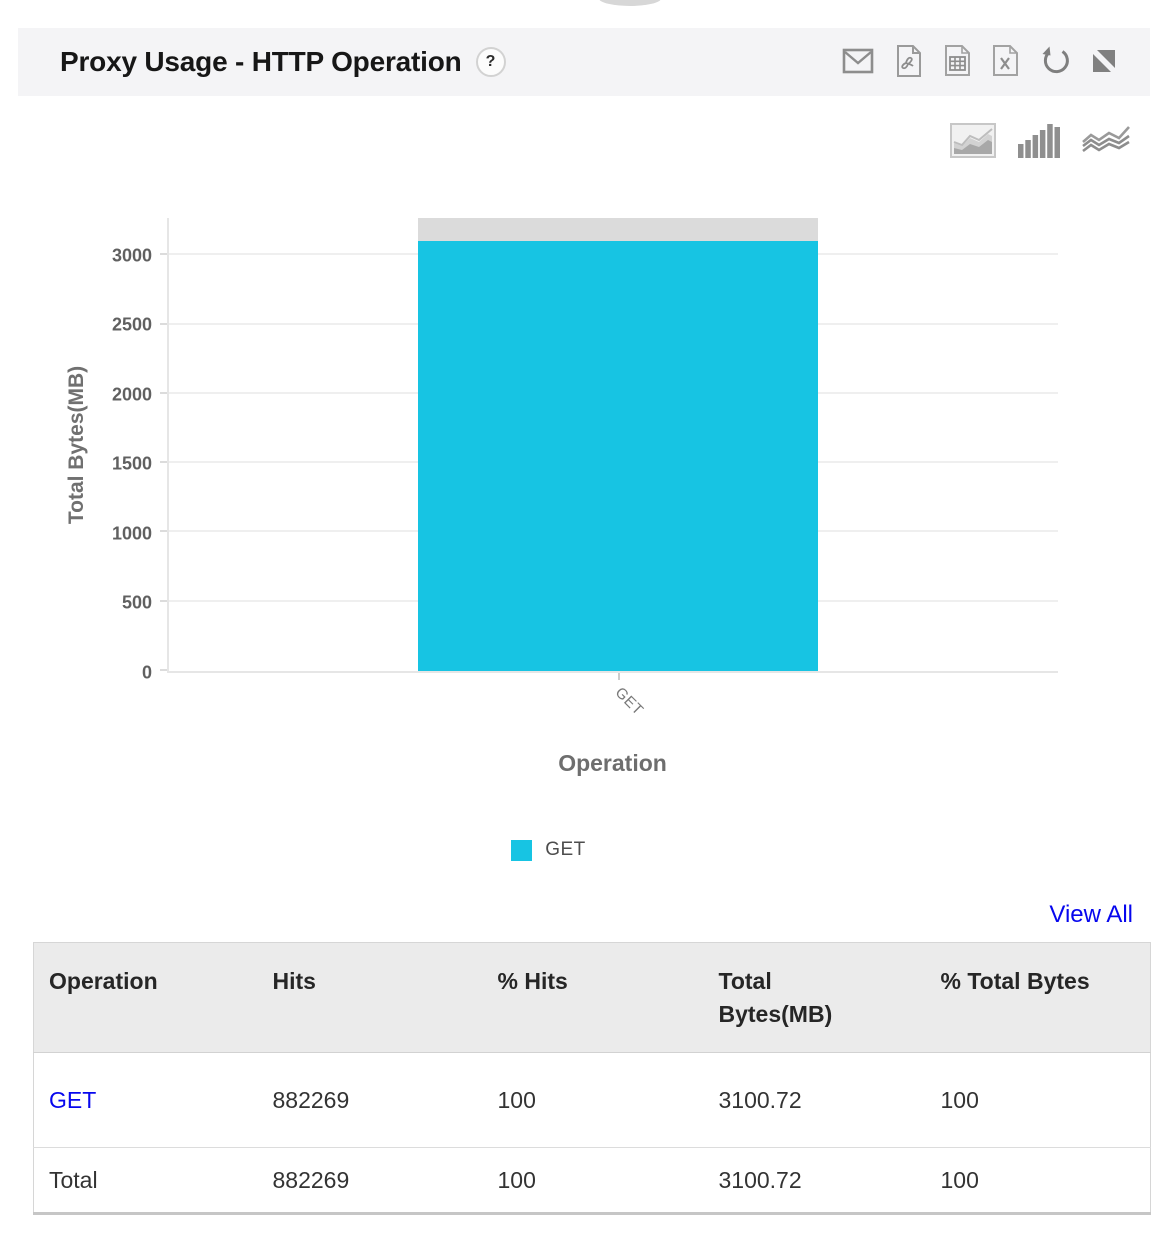  Describe the element at coordinates (131, 255) in the screenshot. I see `y-axis-tick: 3000` at that location.